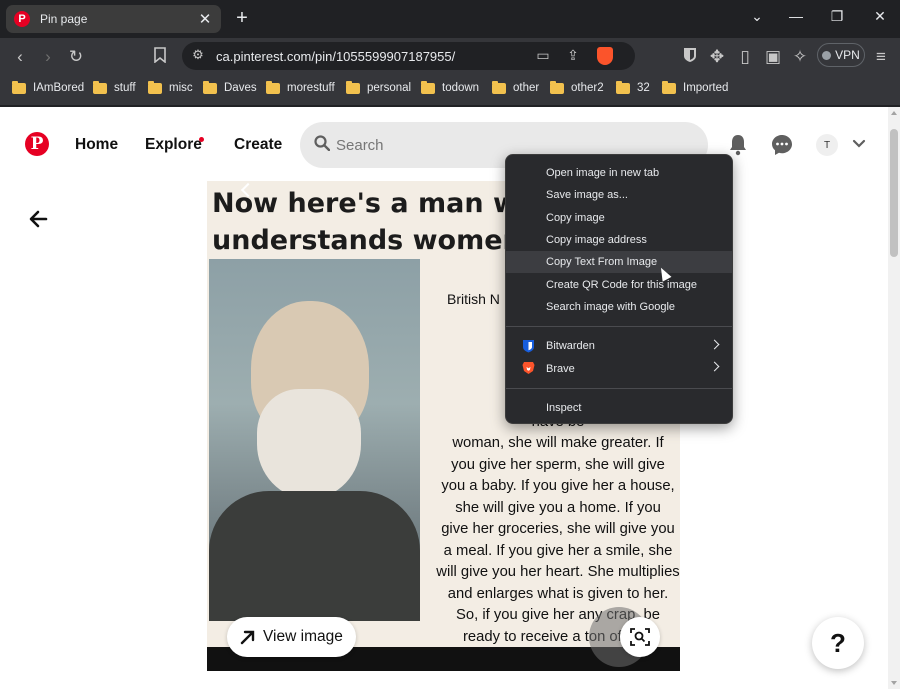  I want to click on bookmark-folder: other, so click(516, 87).